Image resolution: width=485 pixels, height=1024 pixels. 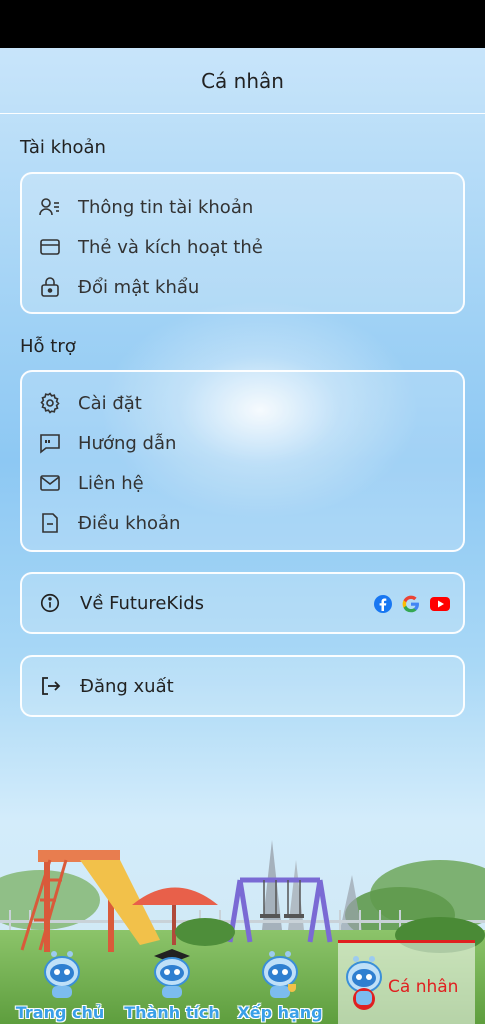 I want to click on logout-icon, so click(x=50, y=686).